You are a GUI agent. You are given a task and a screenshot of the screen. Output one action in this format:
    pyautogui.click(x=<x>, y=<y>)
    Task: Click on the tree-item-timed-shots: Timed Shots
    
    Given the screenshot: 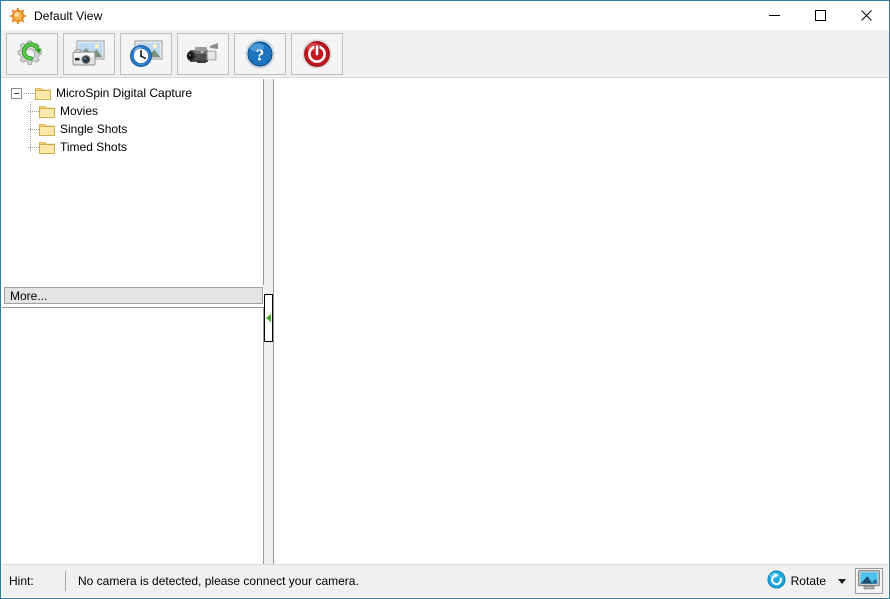 What is the action you would take?
    pyautogui.click(x=132, y=147)
    